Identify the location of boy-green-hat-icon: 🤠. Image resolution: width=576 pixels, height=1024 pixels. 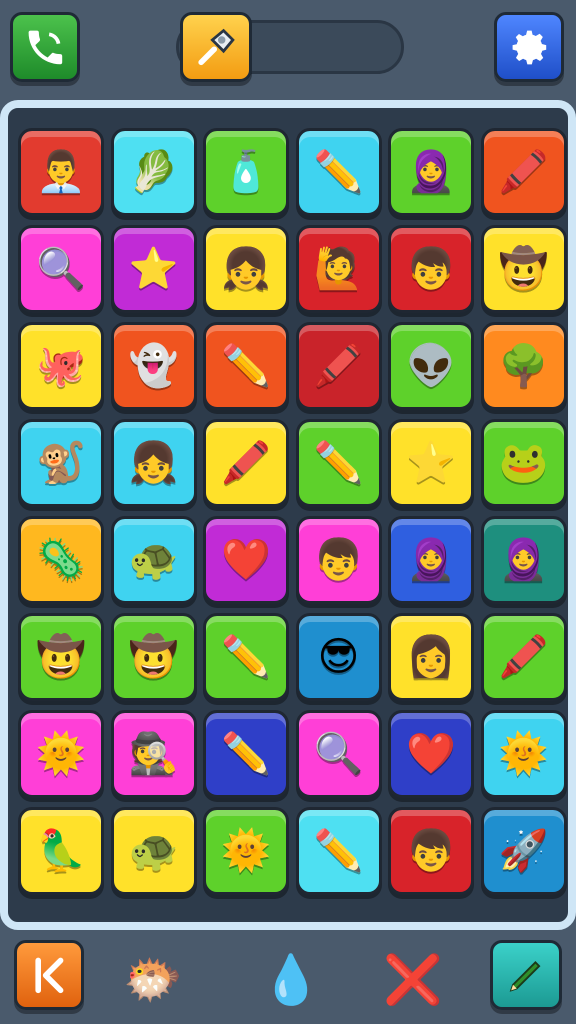
(153, 657).